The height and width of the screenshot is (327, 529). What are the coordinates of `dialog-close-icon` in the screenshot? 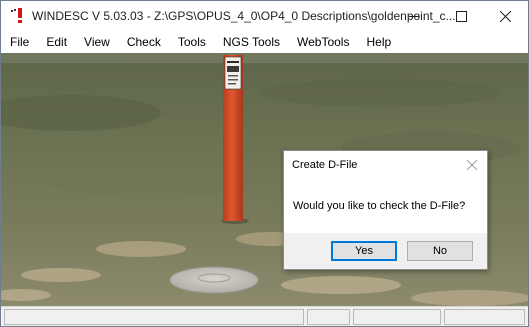 It's located at (472, 165).